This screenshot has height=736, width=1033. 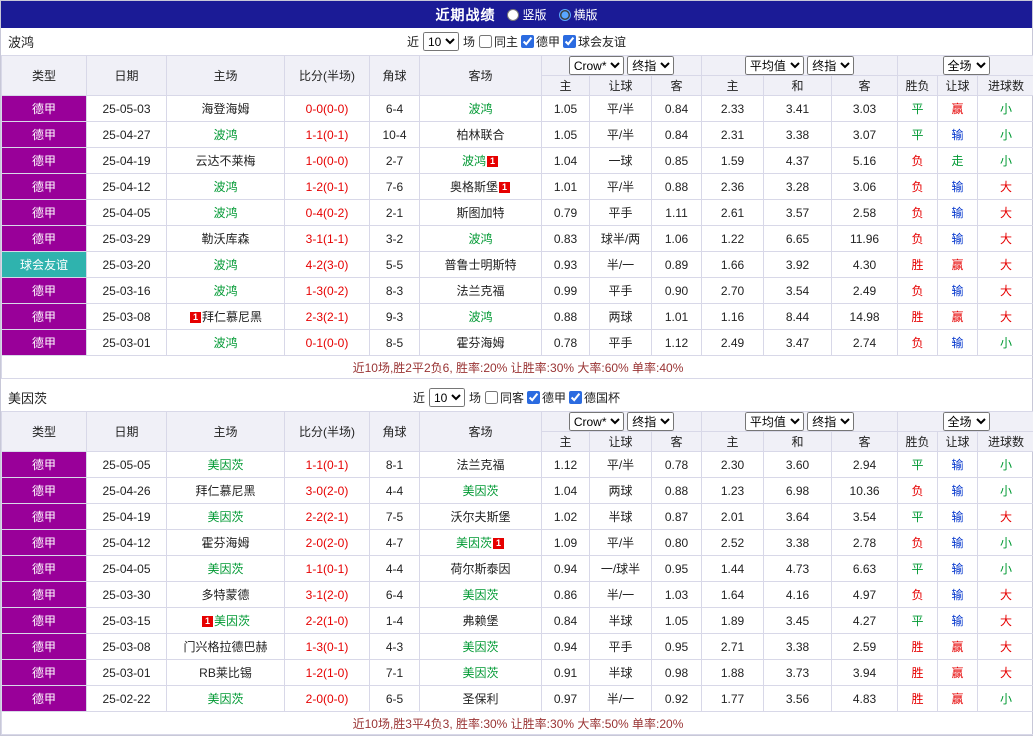 I want to click on score-cell: 2-3(2-1), so click(x=327, y=317).